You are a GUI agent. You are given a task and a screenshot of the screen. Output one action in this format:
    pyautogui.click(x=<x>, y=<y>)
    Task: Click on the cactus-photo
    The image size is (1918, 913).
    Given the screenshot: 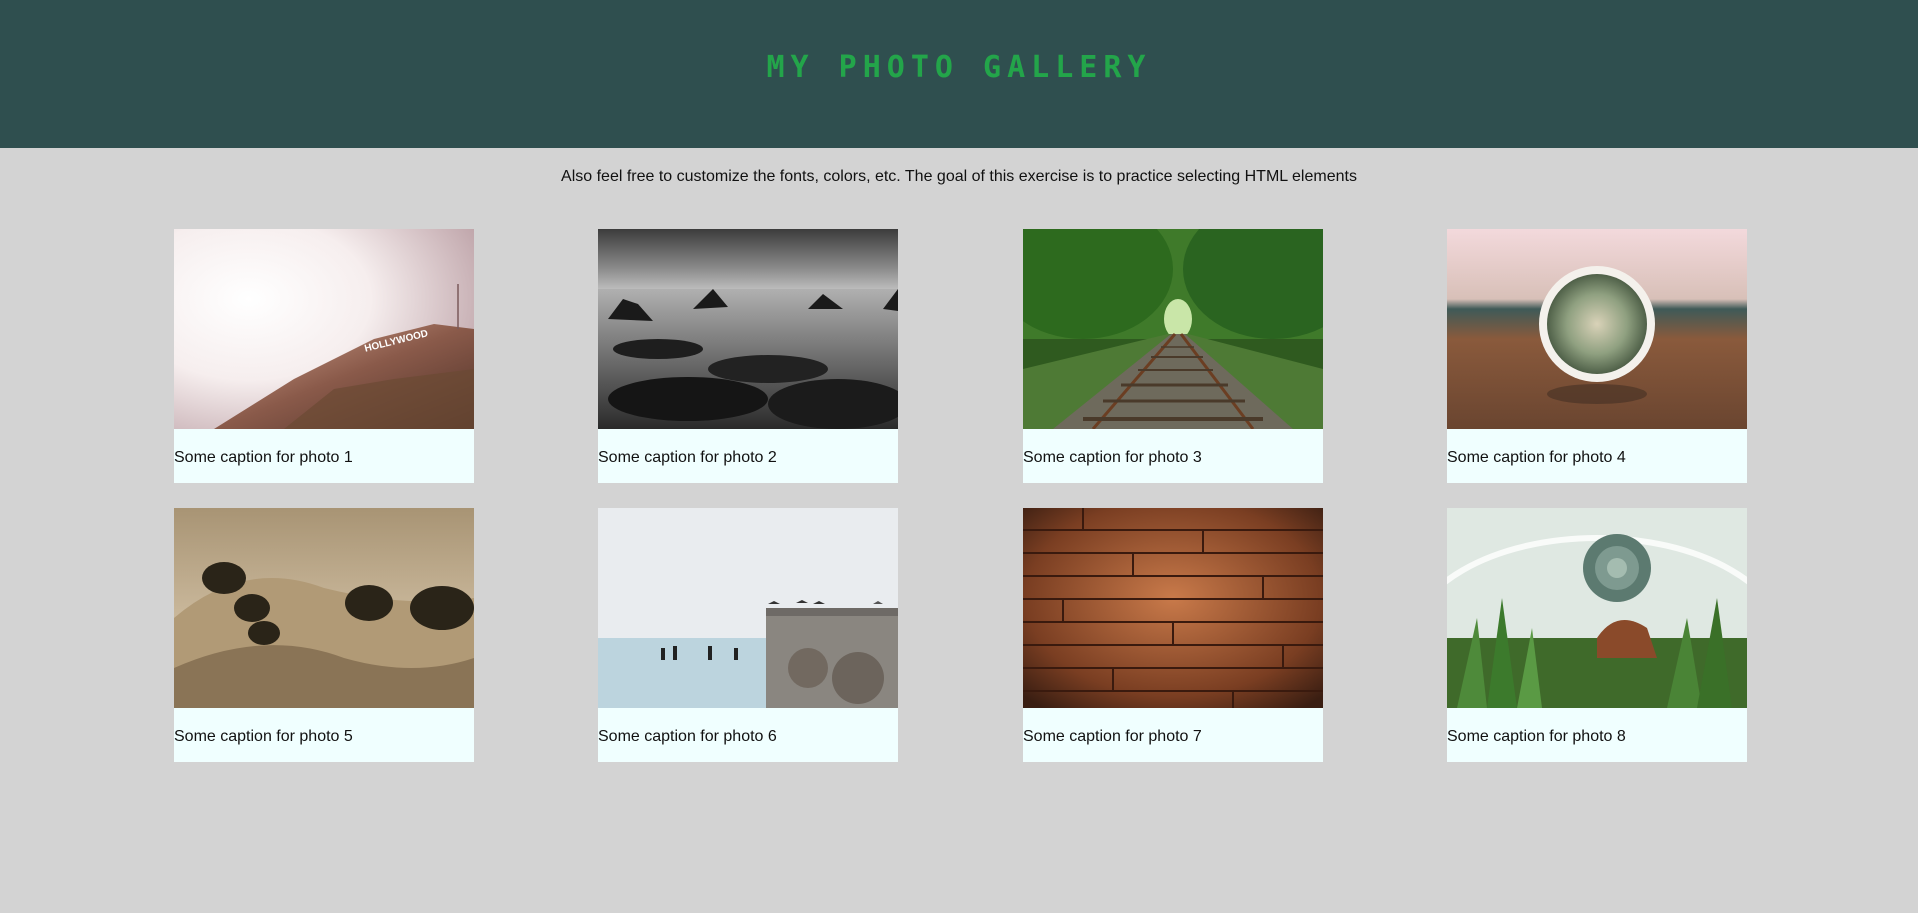 What is the action you would take?
    pyautogui.click(x=1597, y=329)
    